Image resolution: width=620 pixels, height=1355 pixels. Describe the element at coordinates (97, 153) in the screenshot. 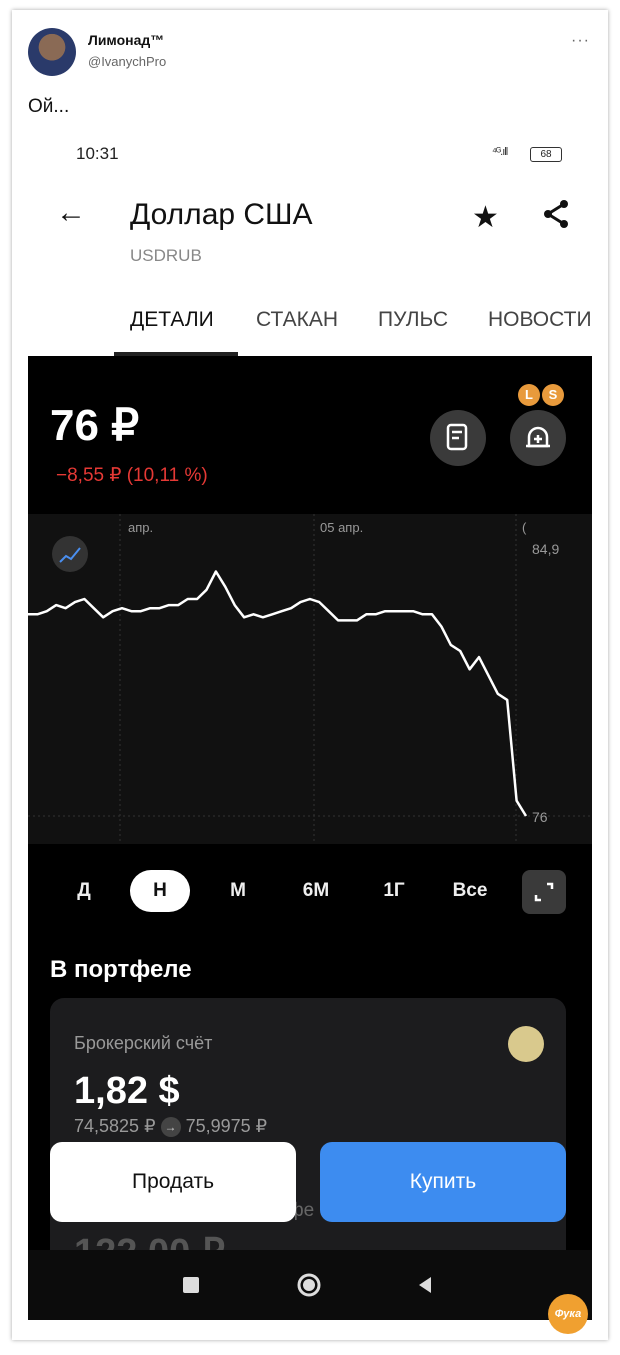

I see `status-time: 10:31` at that location.